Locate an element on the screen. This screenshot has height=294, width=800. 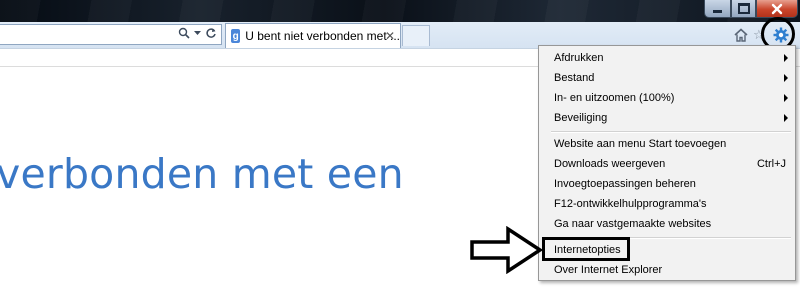
annotation-arrow-icon is located at coordinates (507, 250).